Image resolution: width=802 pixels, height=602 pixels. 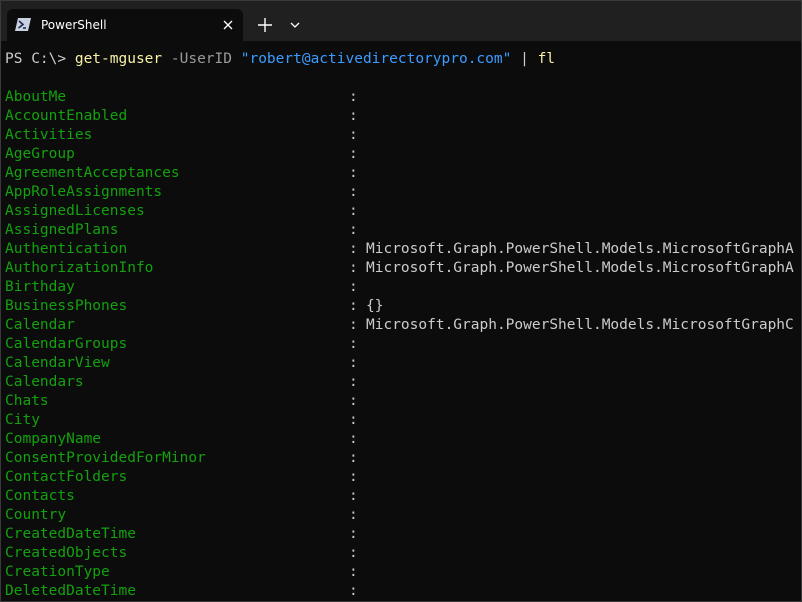 I want to click on property-row: CalendarGroups:, so click(x=403, y=344).